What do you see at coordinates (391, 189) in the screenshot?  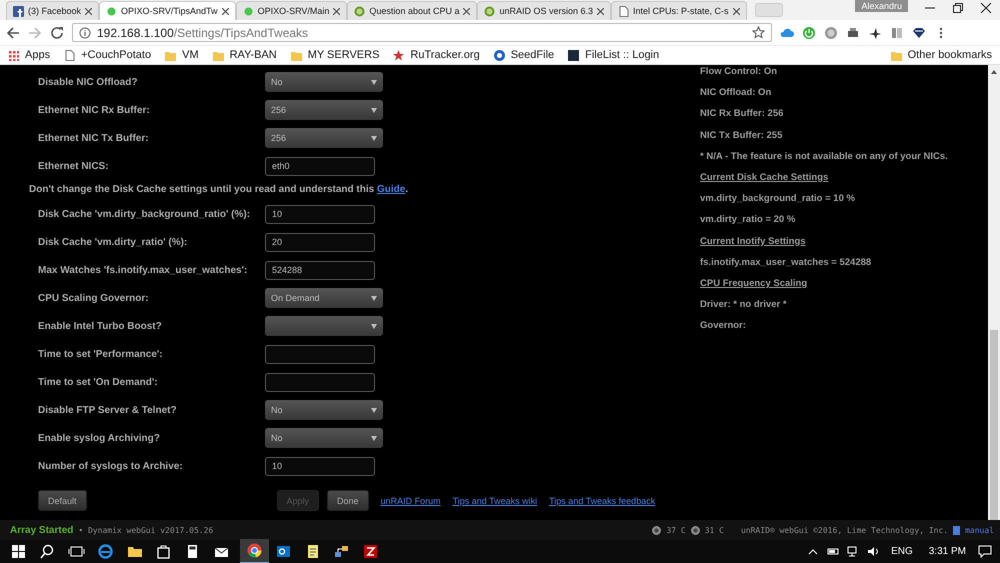 I see `guide-link: Guide` at bounding box center [391, 189].